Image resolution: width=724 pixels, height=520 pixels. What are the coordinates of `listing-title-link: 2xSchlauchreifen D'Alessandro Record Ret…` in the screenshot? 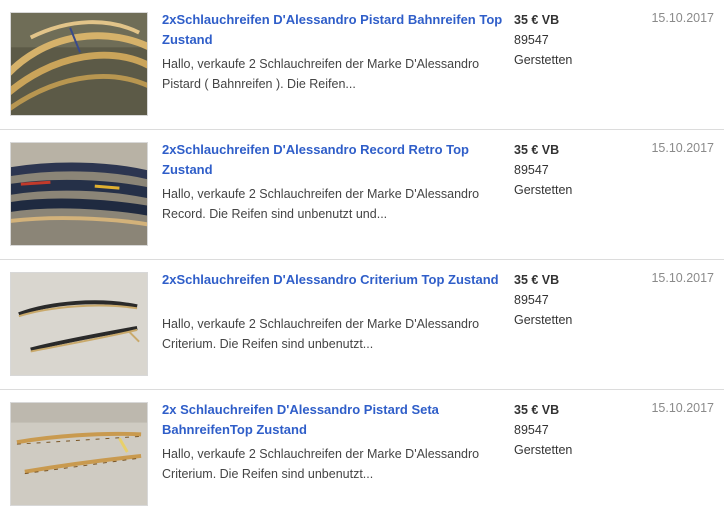 It's located at (333, 160).